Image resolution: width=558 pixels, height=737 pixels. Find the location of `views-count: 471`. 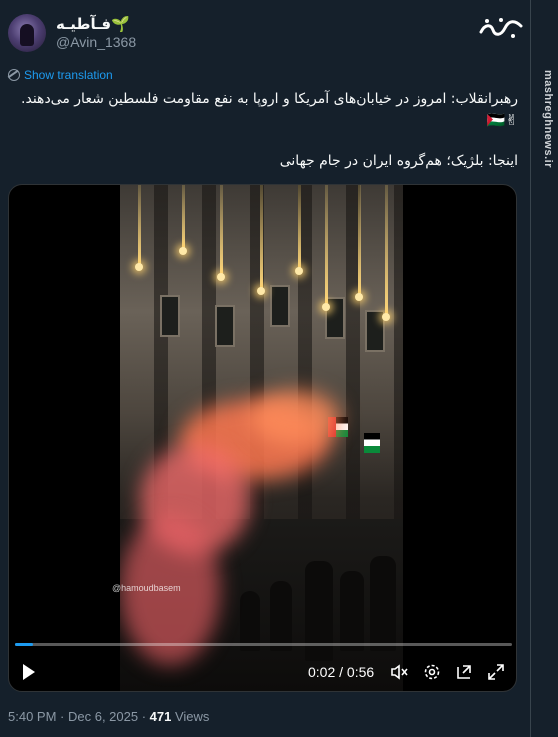

views-count: 471 is located at coordinates (160, 716).